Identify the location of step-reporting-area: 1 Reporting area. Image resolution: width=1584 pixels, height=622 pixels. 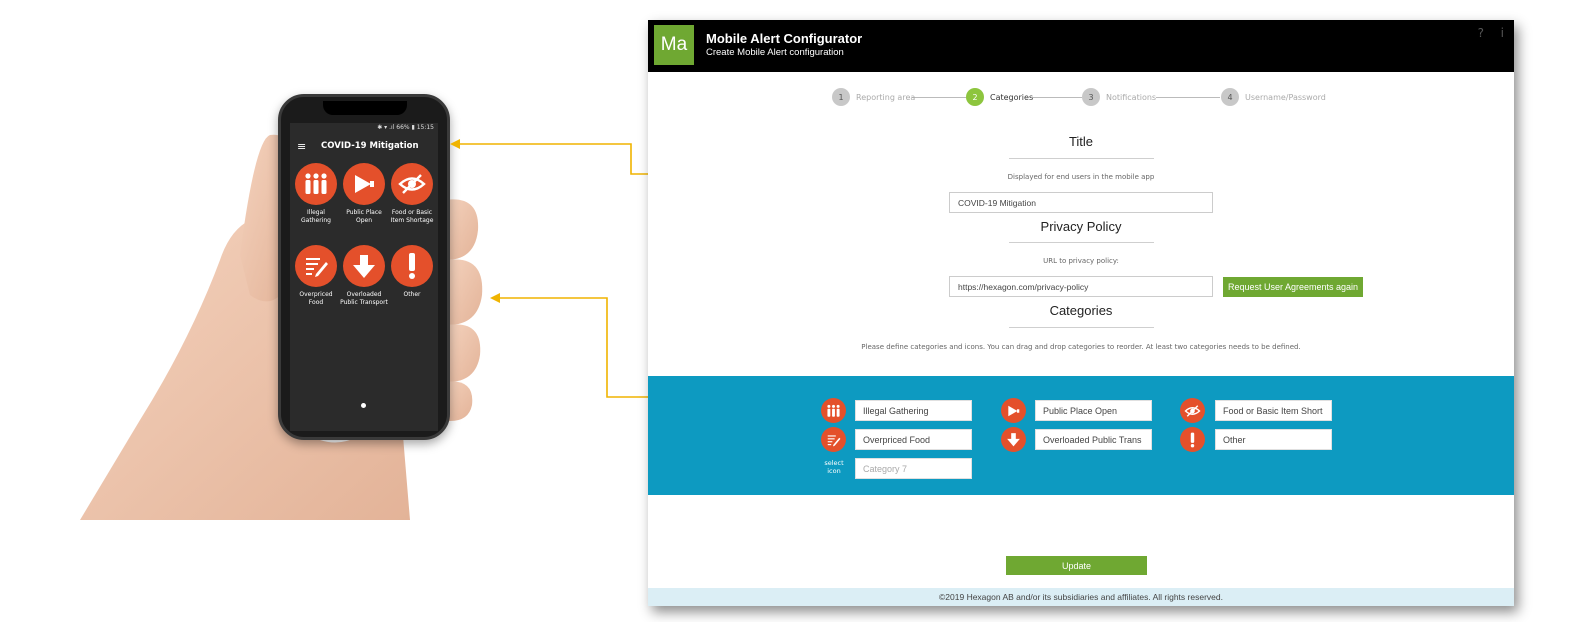
(873, 97).